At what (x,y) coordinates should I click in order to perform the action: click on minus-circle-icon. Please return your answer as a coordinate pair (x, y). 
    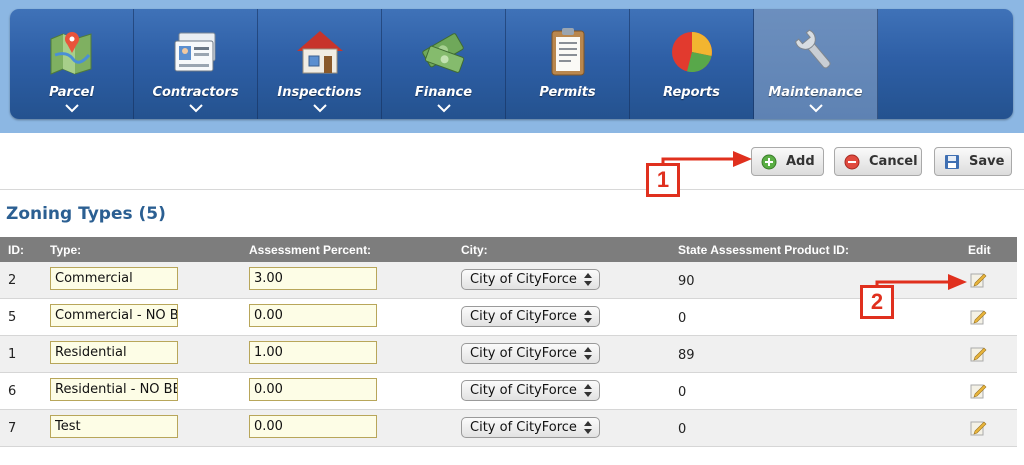
    Looking at the image, I should click on (852, 161).